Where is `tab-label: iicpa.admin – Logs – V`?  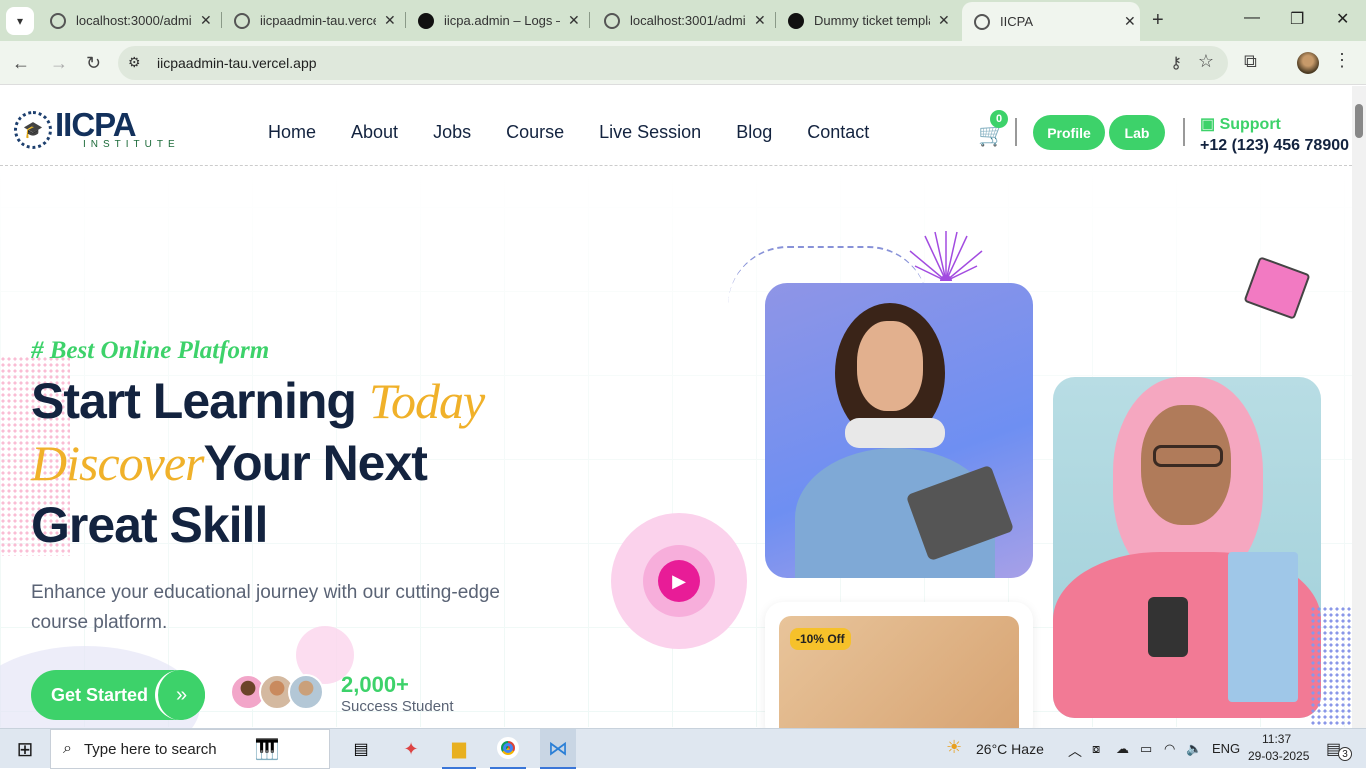 tab-label: iicpa.admin – Logs – V is located at coordinates (502, 20).